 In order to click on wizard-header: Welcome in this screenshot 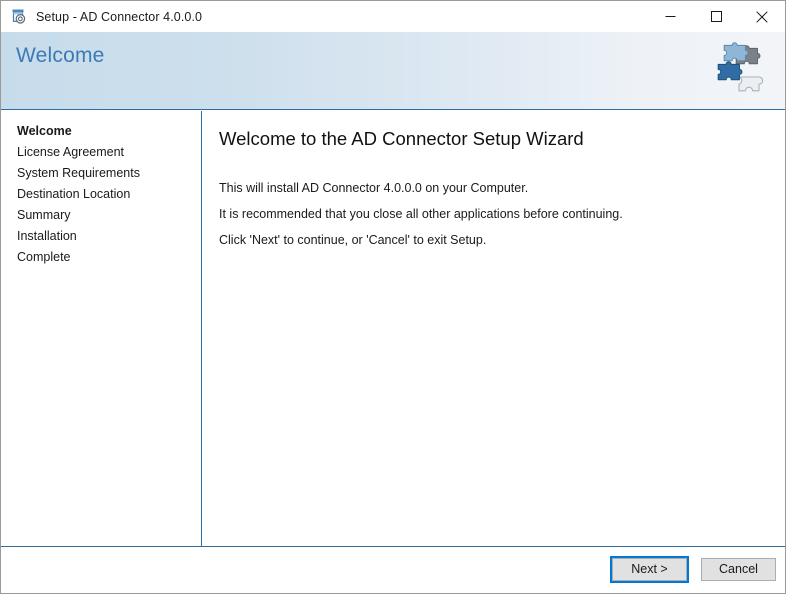, I will do `click(393, 71)`.